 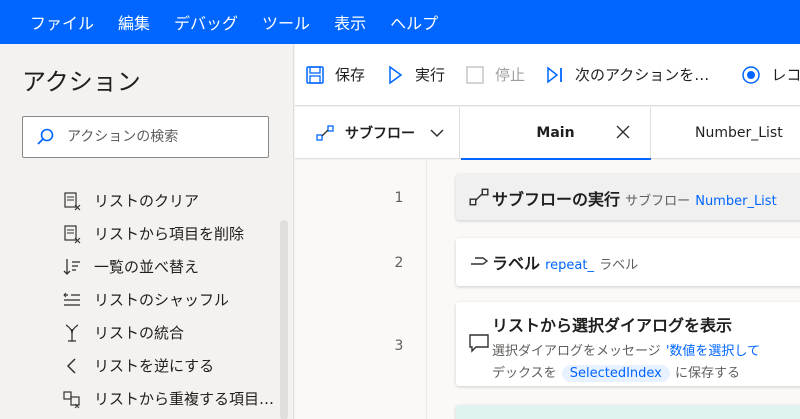 I want to click on tab-number-list-label: Number_List, so click(x=739, y=133).